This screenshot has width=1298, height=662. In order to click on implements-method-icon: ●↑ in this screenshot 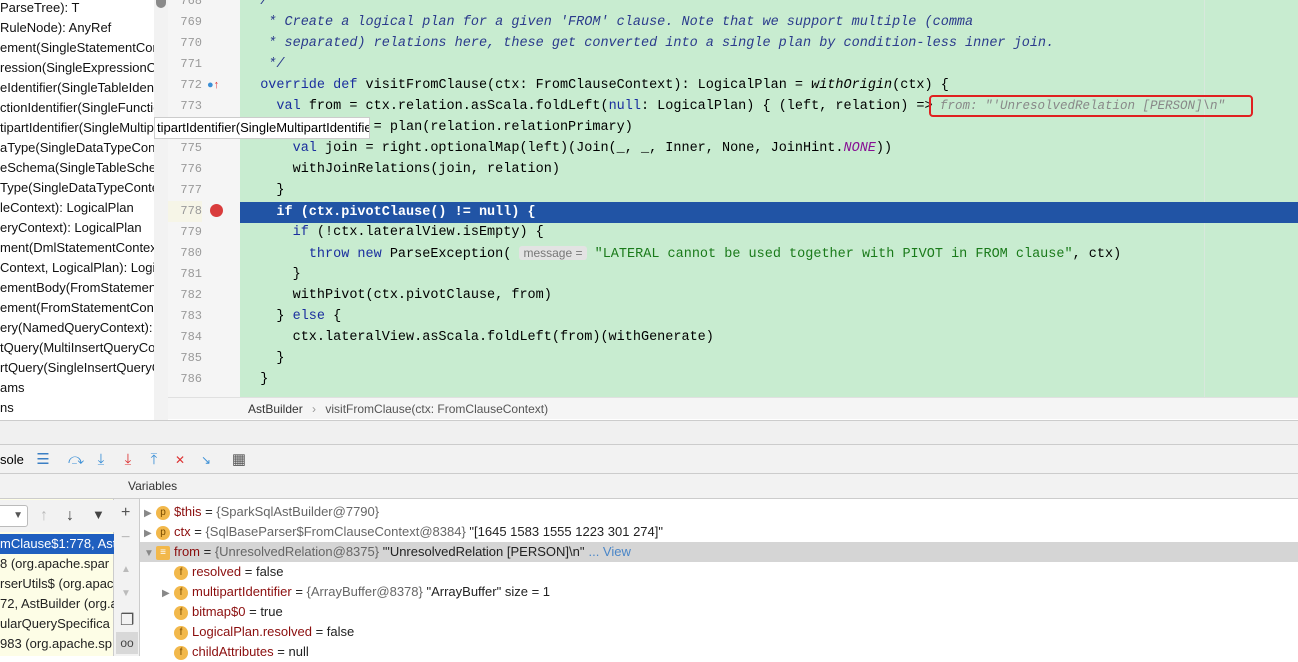, I will do `click(213, 85)`.